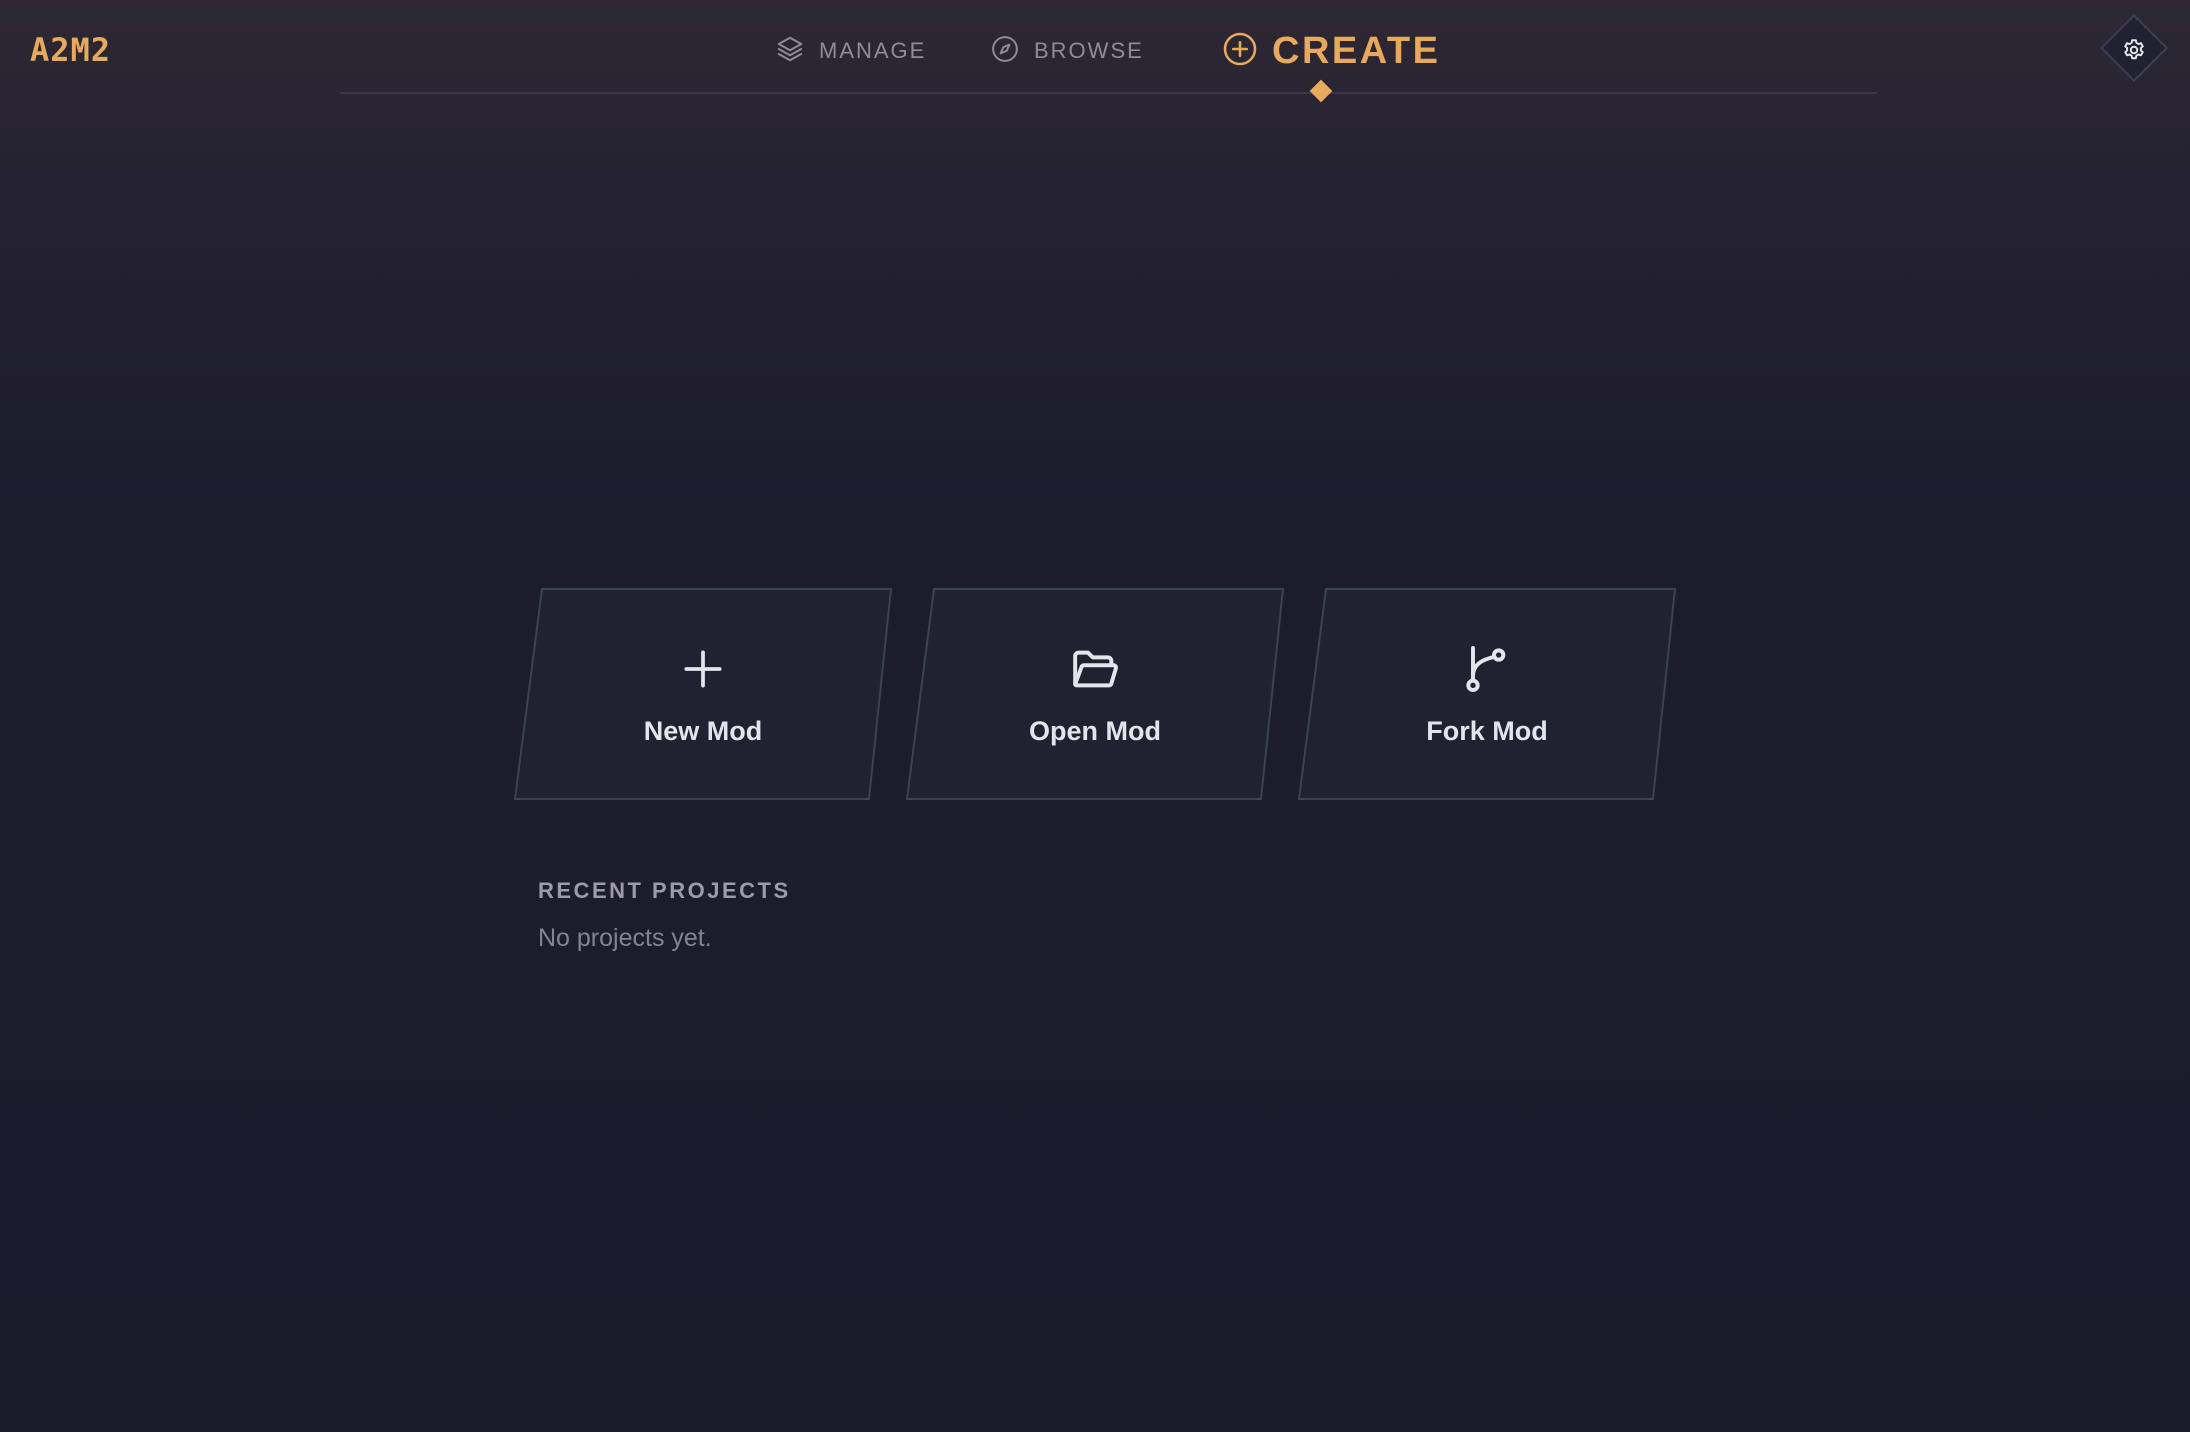 The width and height of the screenshot is (2190, 1432). What do you see at coordinates (703, 731) in the screenshot?
I see `new-mod-label: New Mod` at bounding box center [703, 731].